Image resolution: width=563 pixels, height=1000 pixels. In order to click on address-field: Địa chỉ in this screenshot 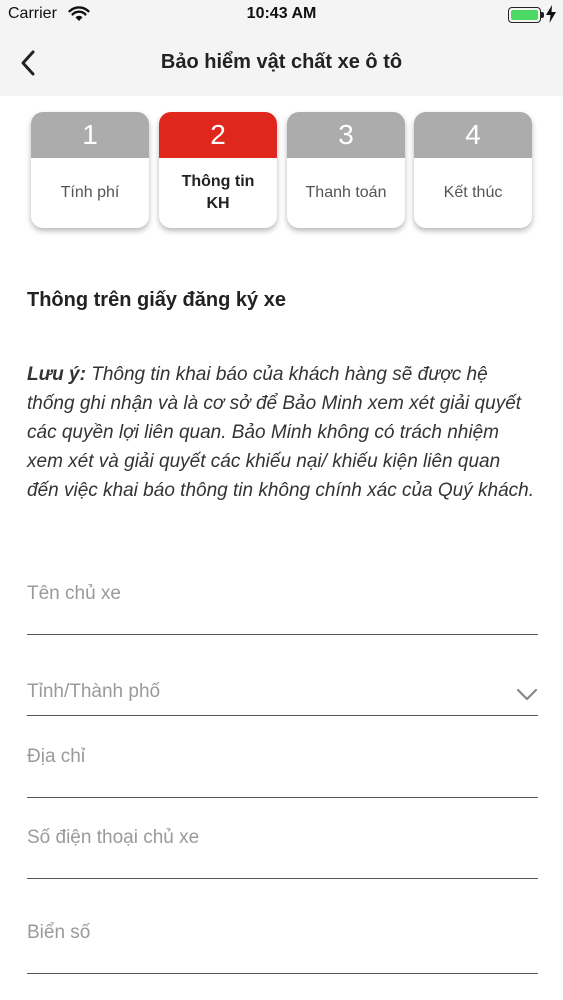, I will do `click(282, 769)`.